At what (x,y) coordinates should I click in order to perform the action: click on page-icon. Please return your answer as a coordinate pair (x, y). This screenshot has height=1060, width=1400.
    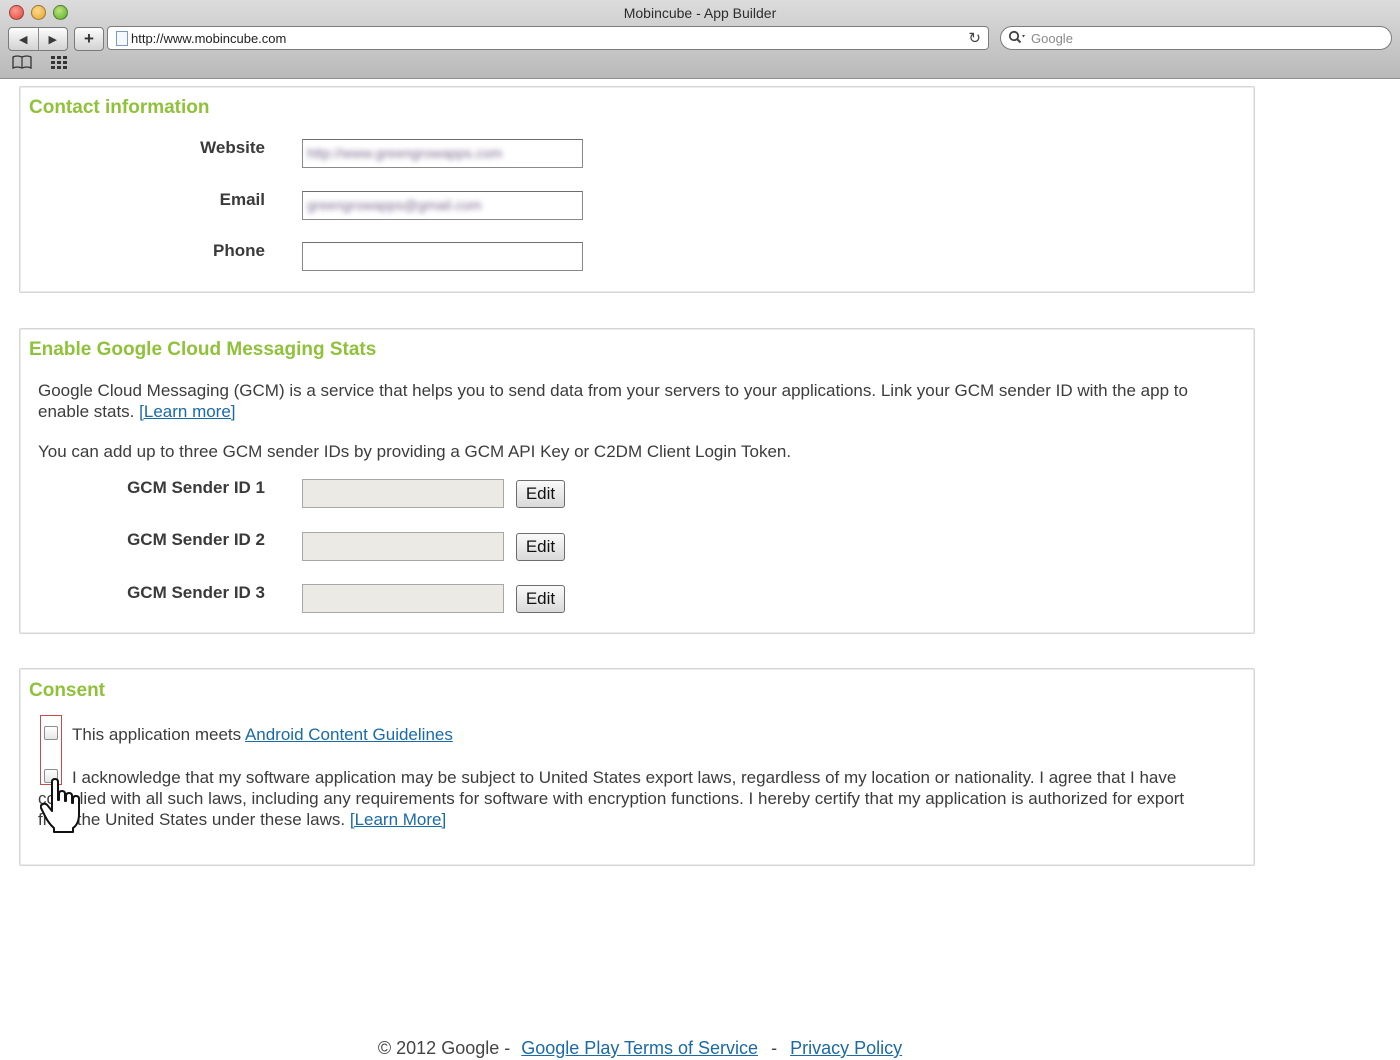
    Looking at the image, I should click on (122, 38).